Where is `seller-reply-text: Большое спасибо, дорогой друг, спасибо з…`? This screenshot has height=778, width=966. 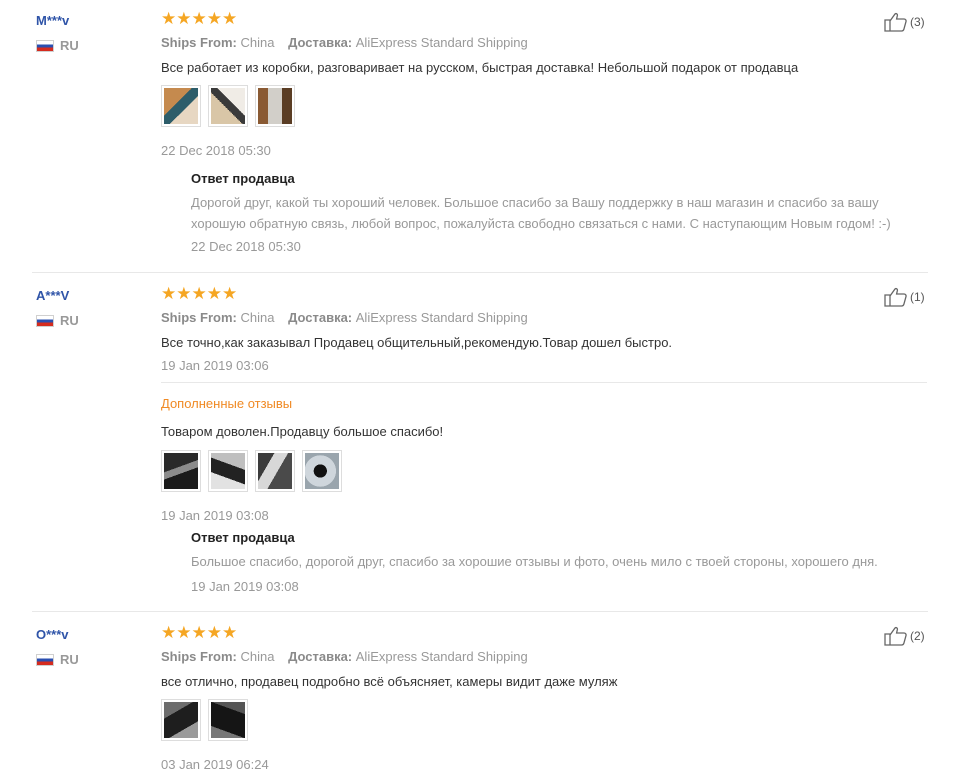
seller-reply-text: Большое спасибо, дорогой друг, спасибо з… is located at coordinates (534, 561).